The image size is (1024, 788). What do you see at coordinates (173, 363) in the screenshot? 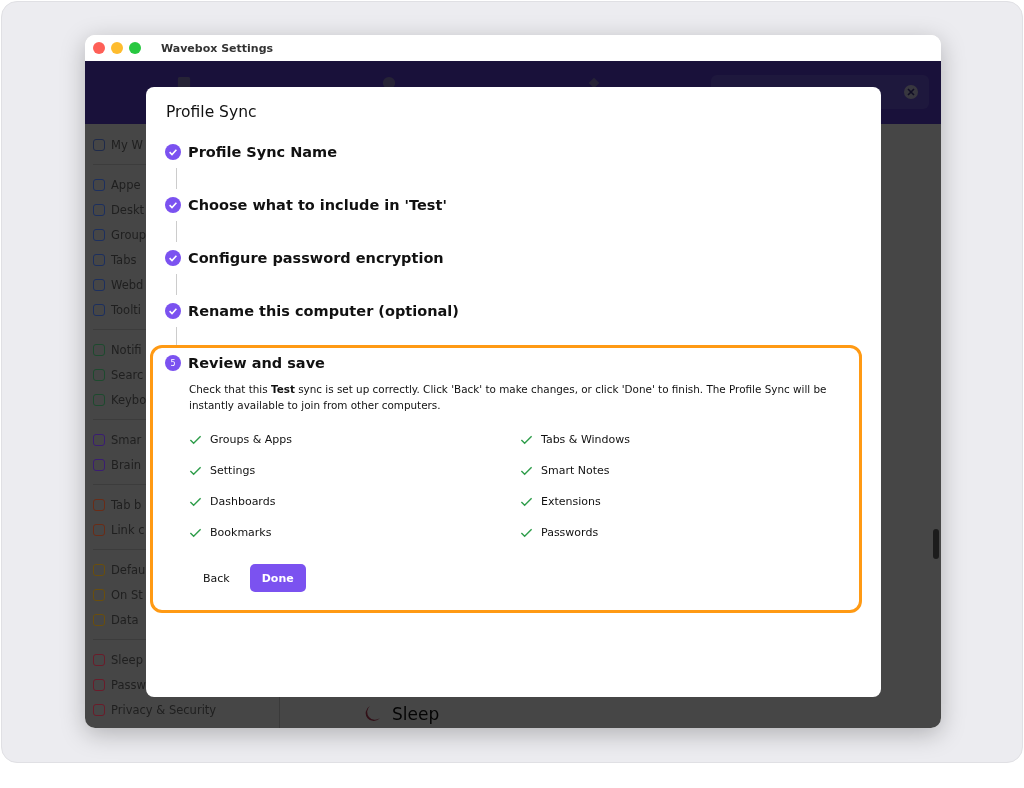
I see `step-number: 5` at bounding box center [173, 363].